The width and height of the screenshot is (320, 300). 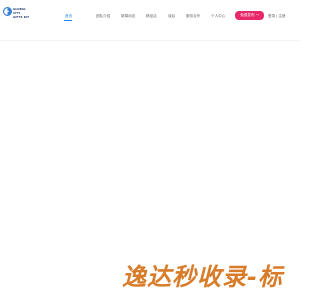 What do you see at coordinates (277, 16) in the screenshot?
I see `auth-links: 登录|注册` at bounding box center [277, 16].